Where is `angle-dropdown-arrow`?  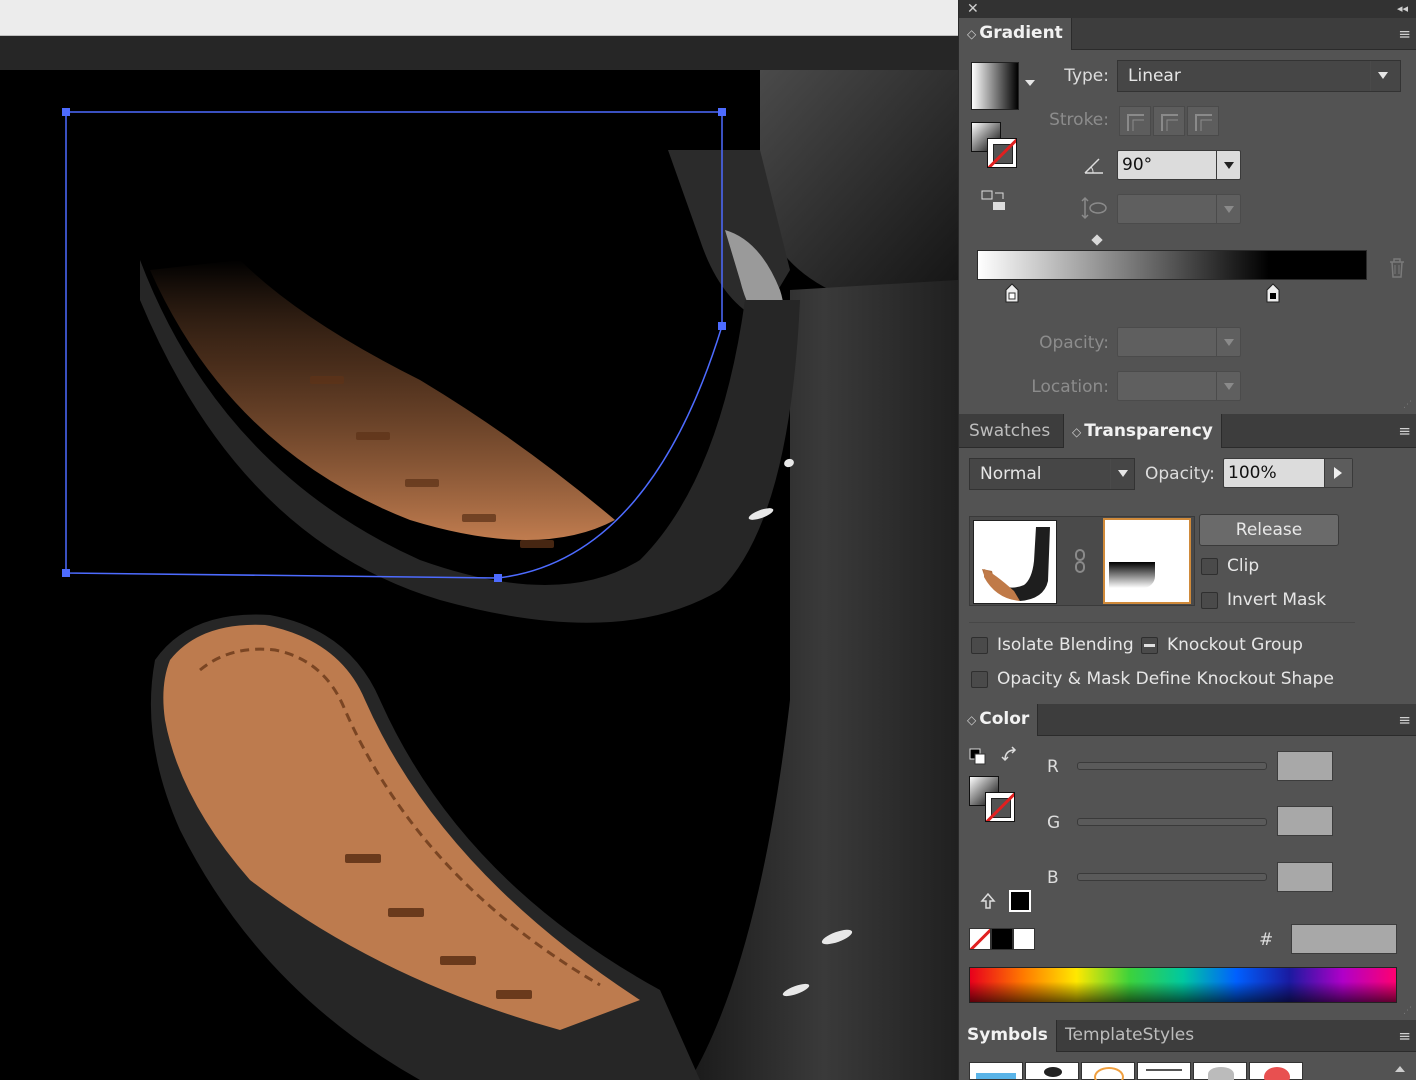 angle-dropdown-arrow is located at coordinates (1228, 165).